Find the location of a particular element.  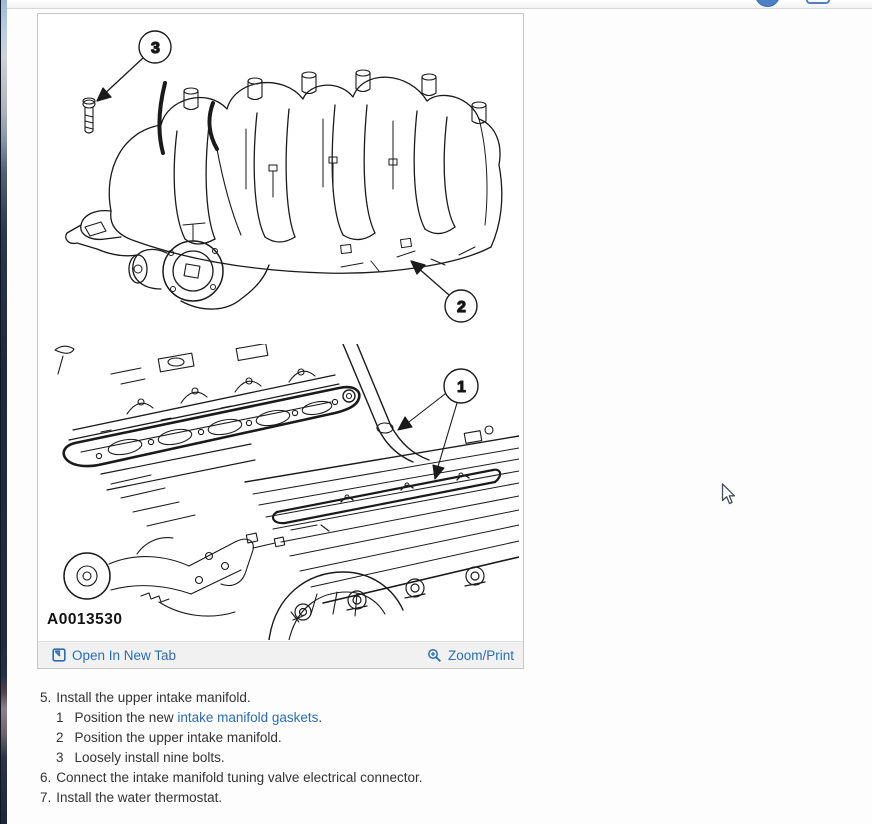

substep-text: Loosely install nine bolts. is located at coordinates (149, 757).